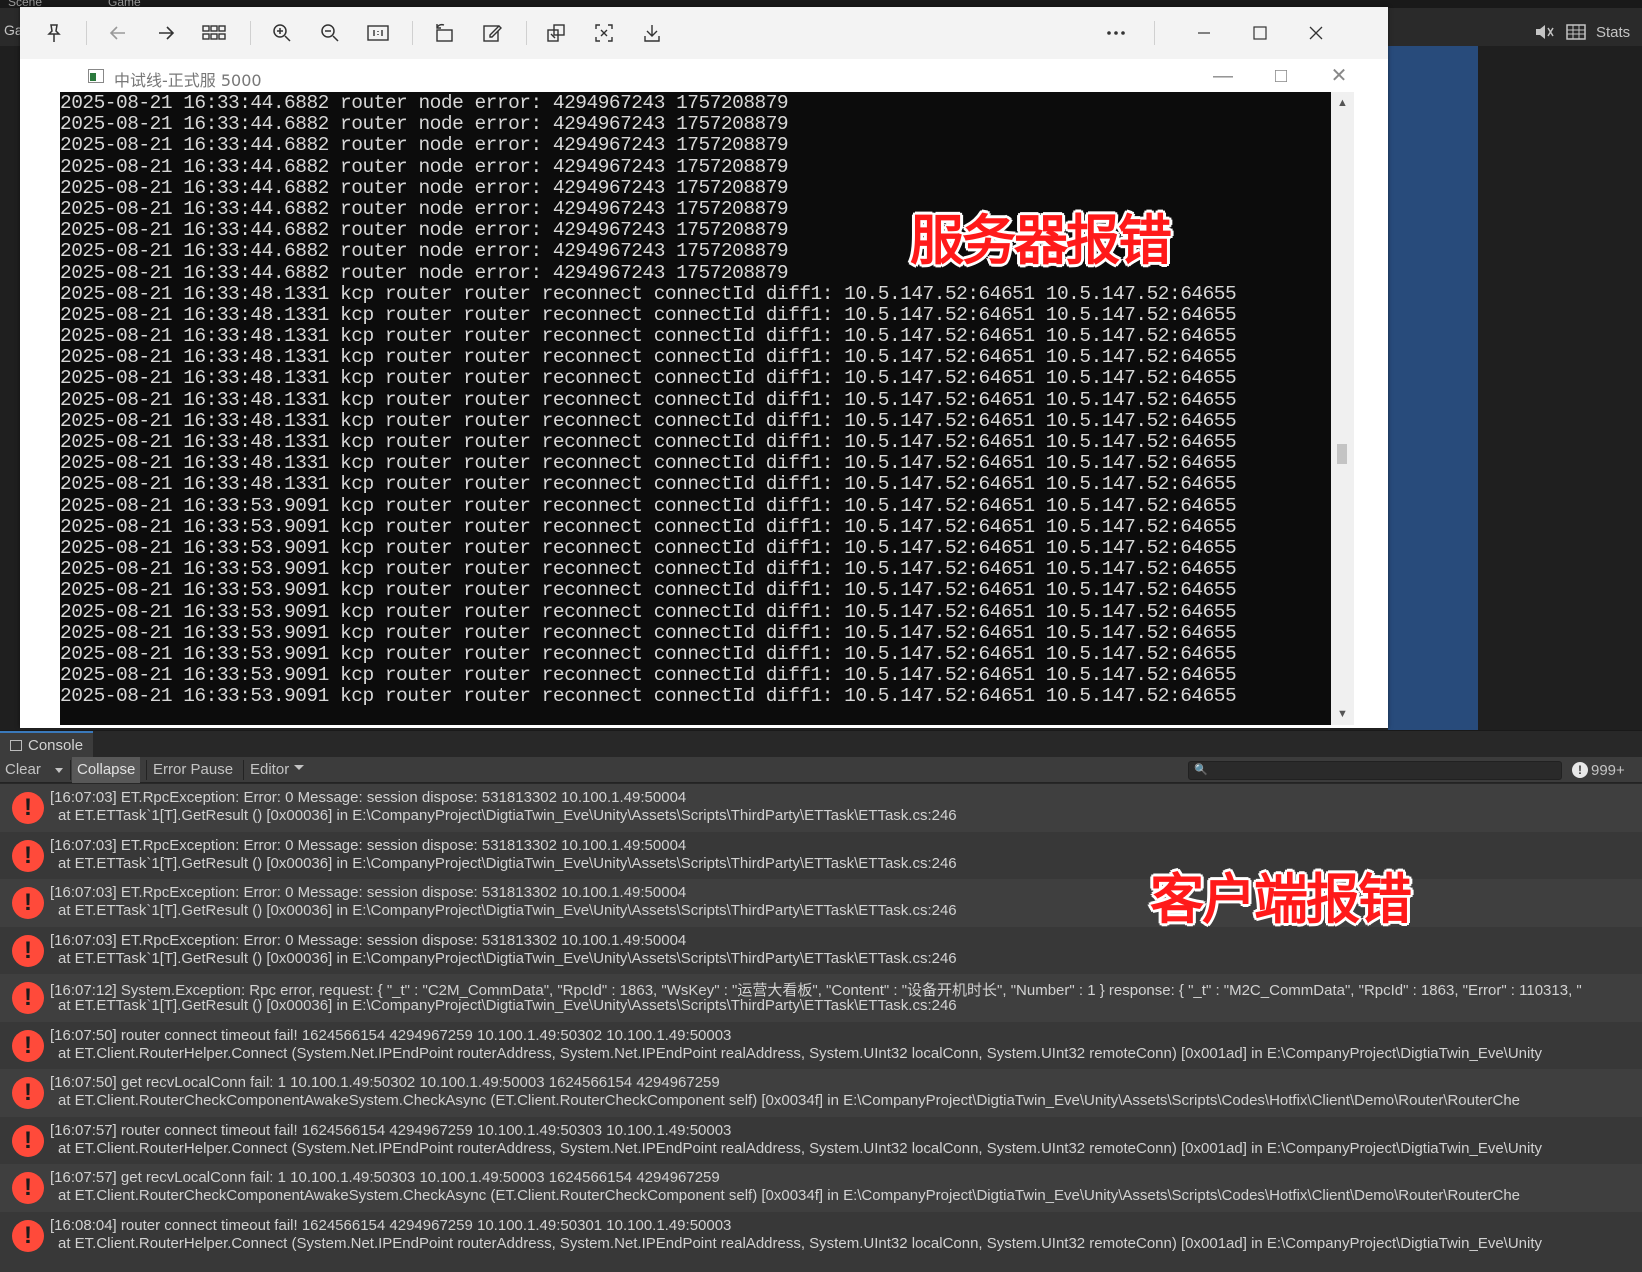 The image size is (1642, 1272). Describe the element at coordinates (1544, 32) in the screenshot. I see `mute-audio-icon` at that location.